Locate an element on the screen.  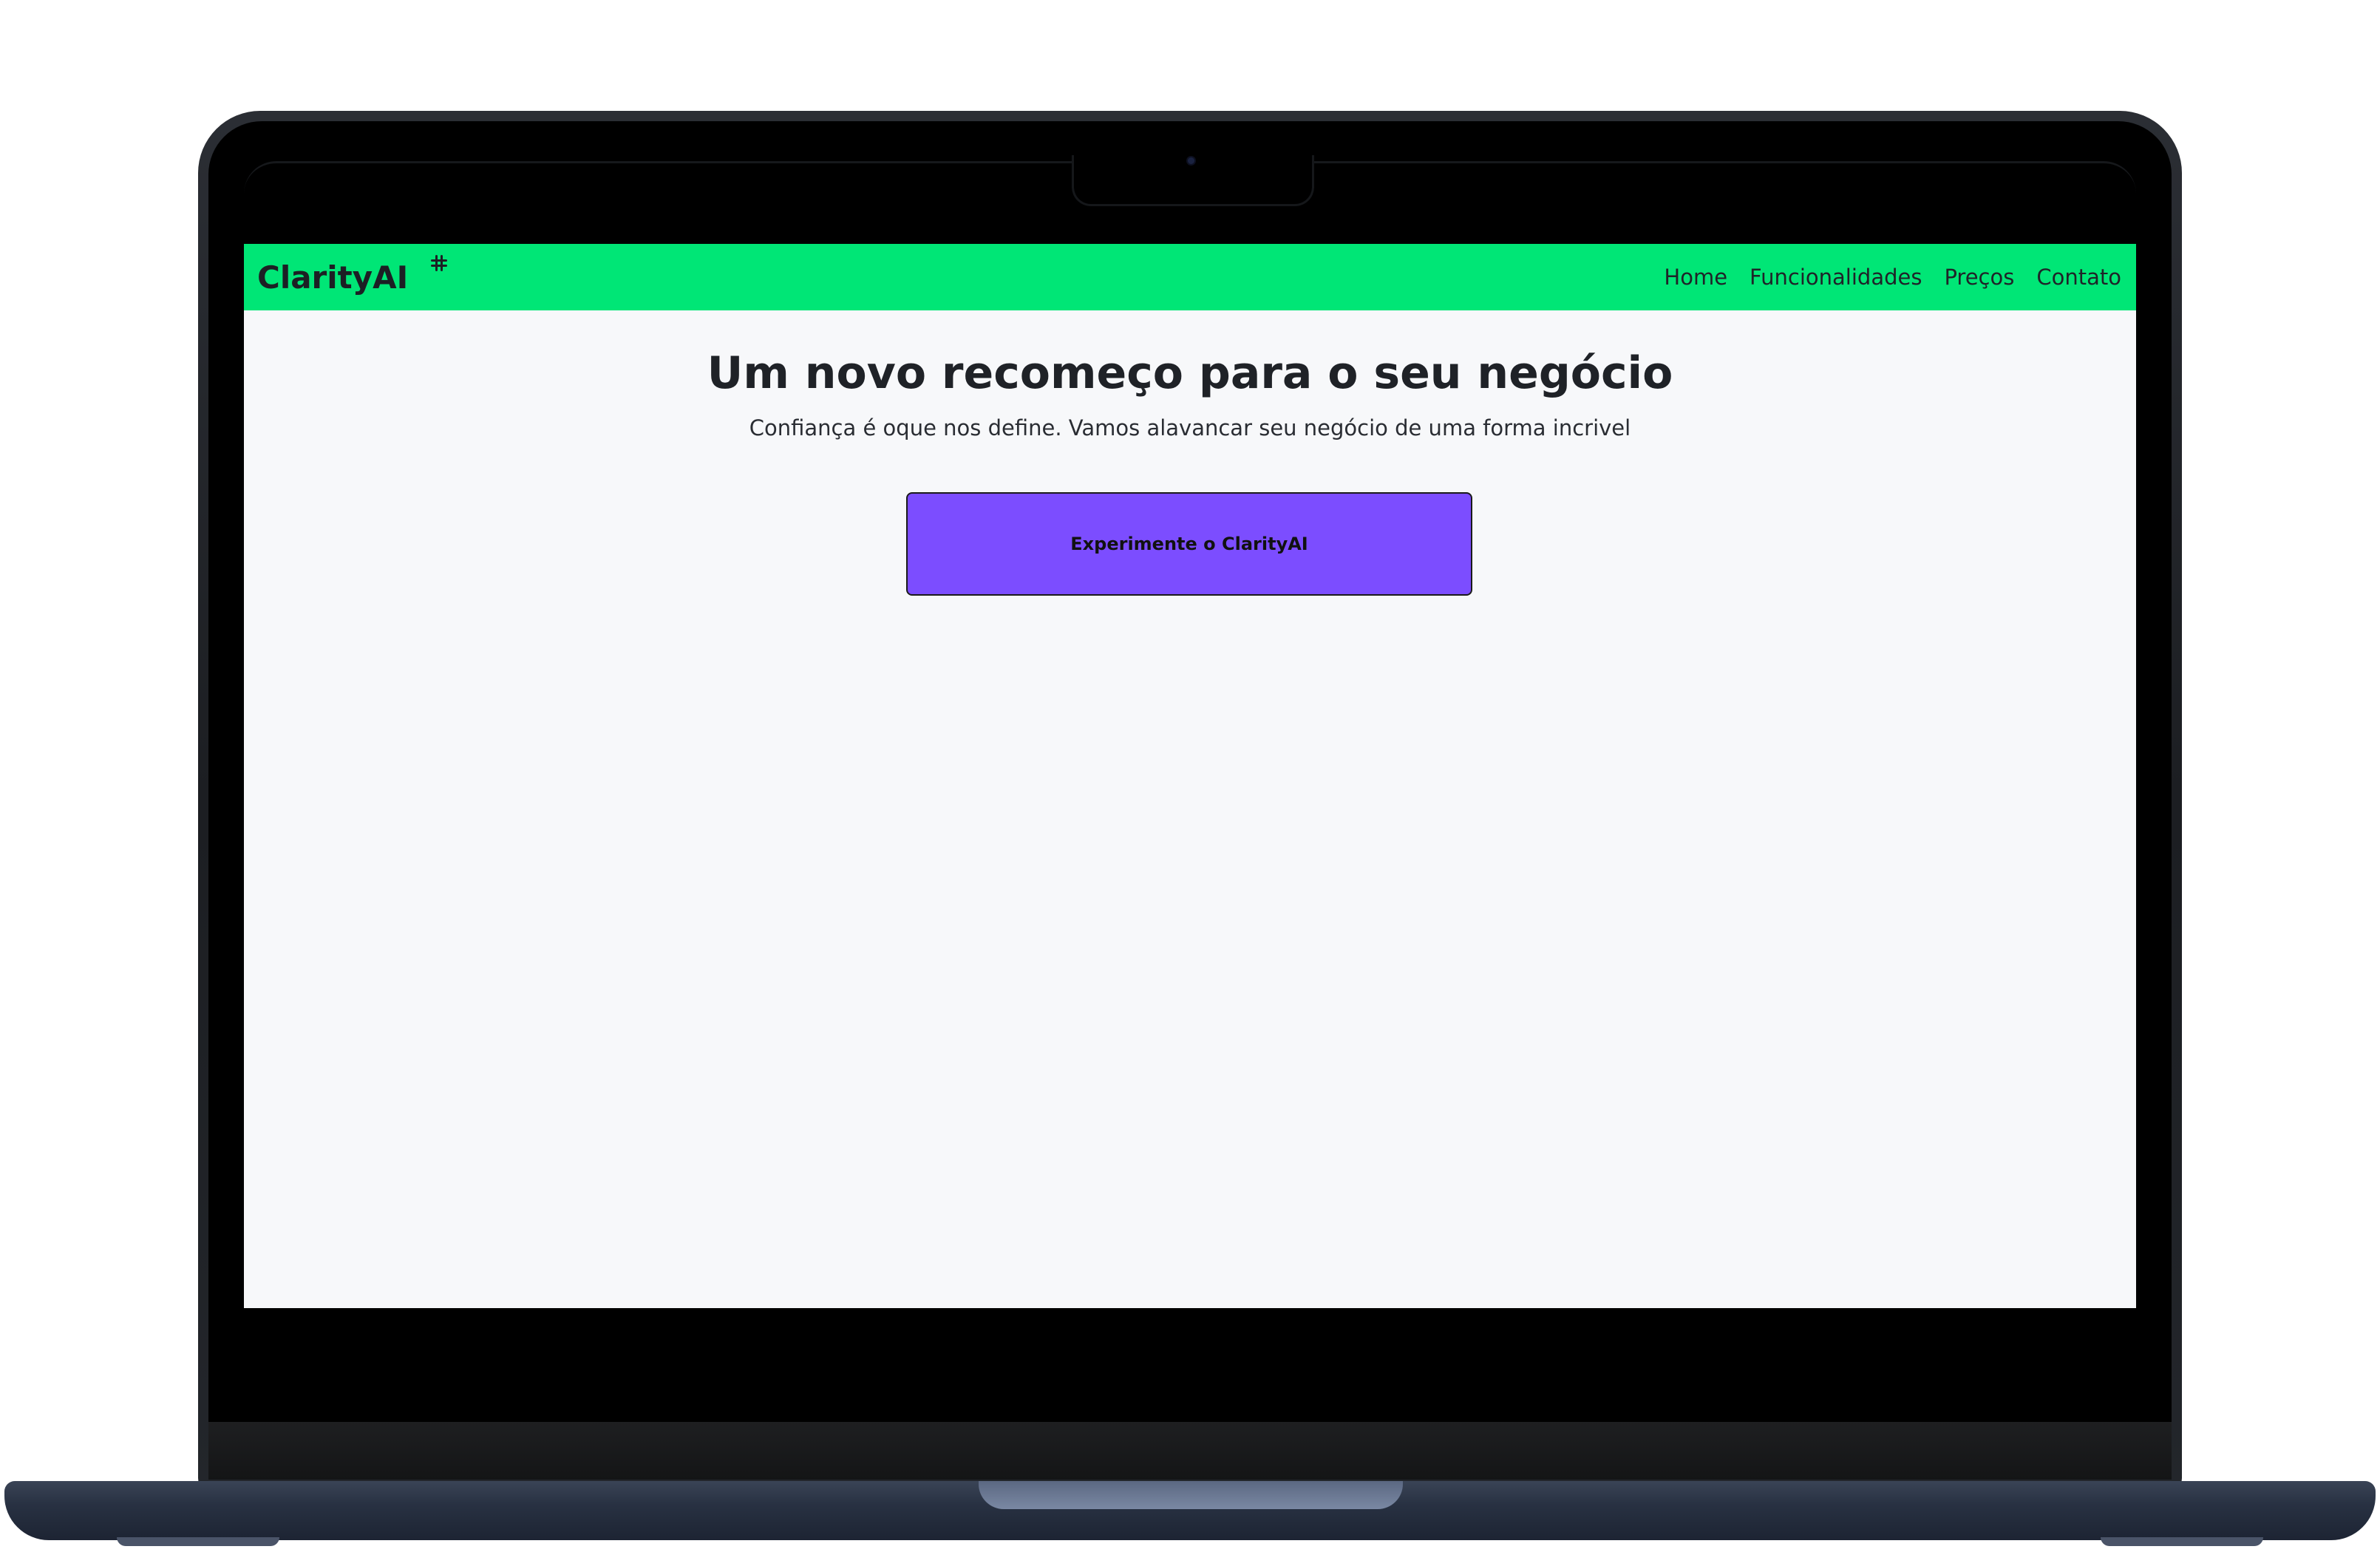
nav-links: Home Funcionalidades Preços Contato is located at coordinates (1892, 277).